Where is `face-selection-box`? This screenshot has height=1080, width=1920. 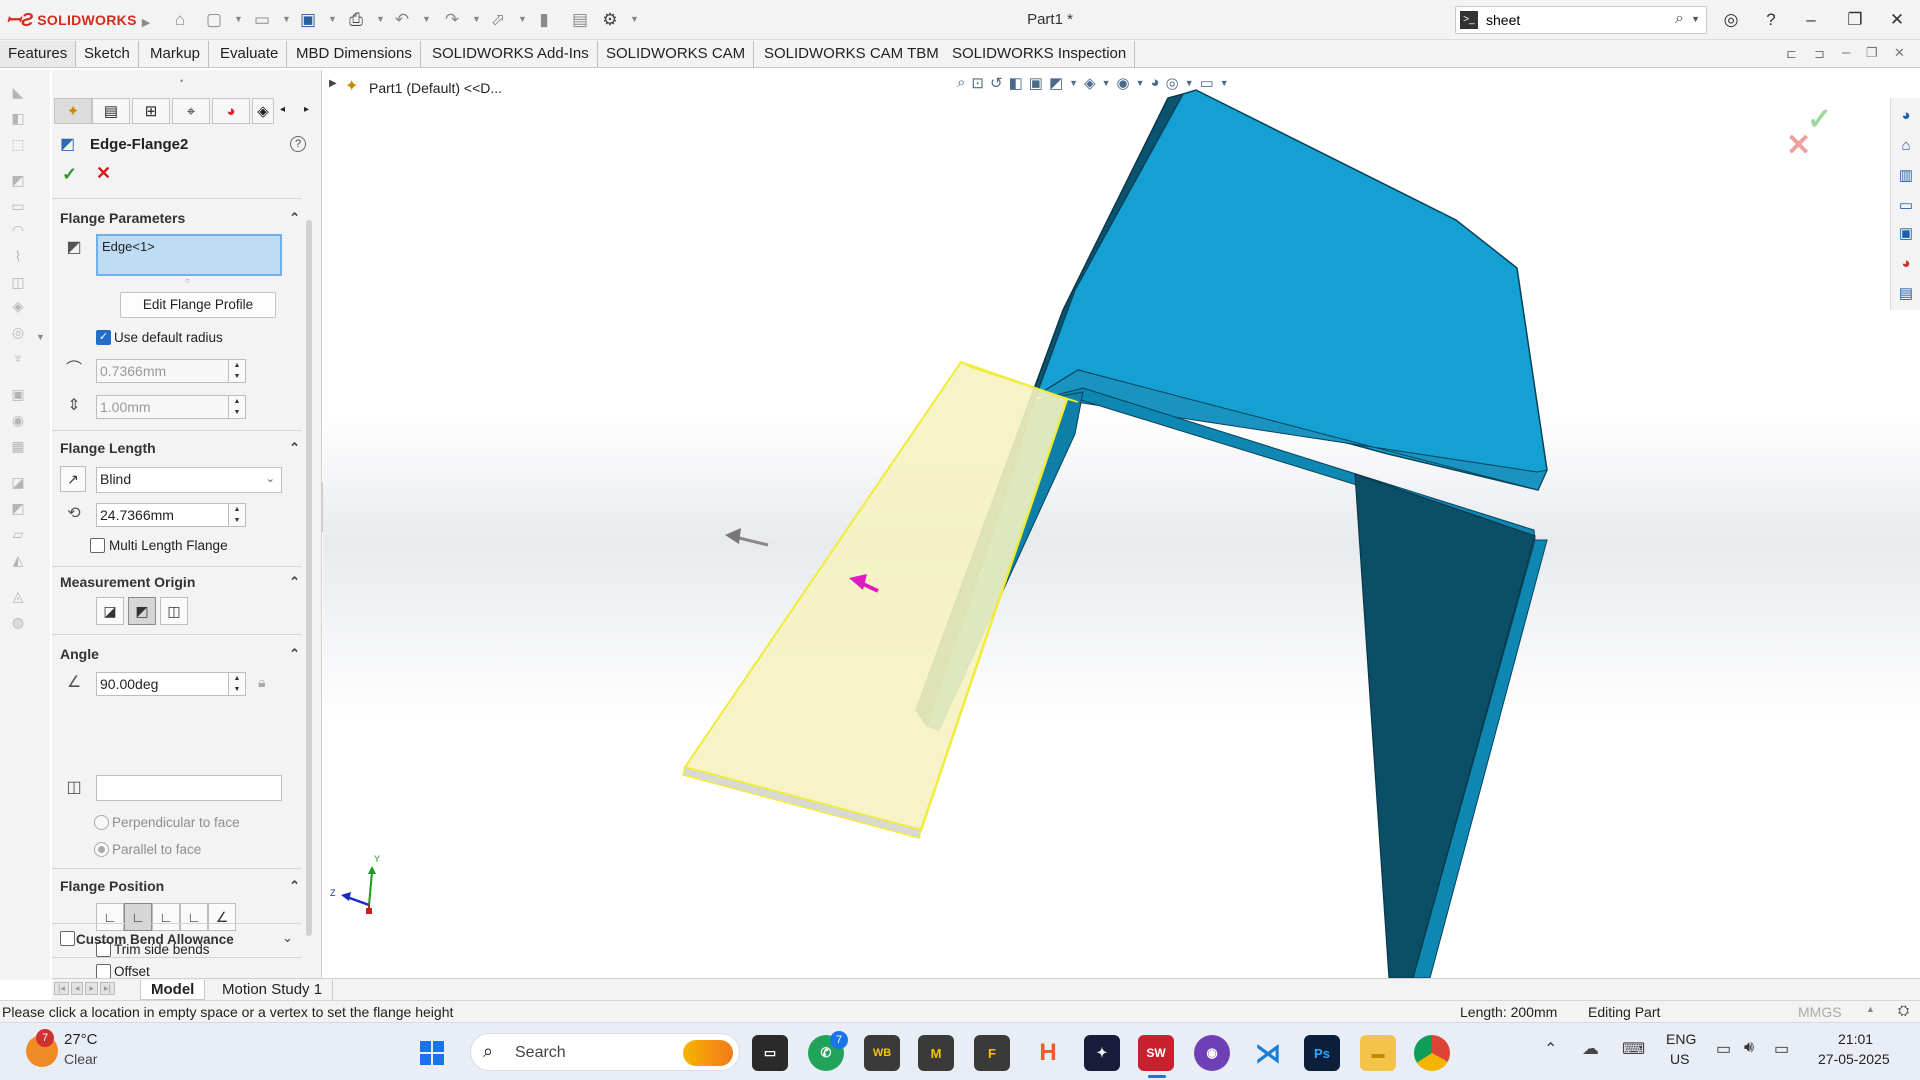 face-selection-box is located at coordinates (189, 788).